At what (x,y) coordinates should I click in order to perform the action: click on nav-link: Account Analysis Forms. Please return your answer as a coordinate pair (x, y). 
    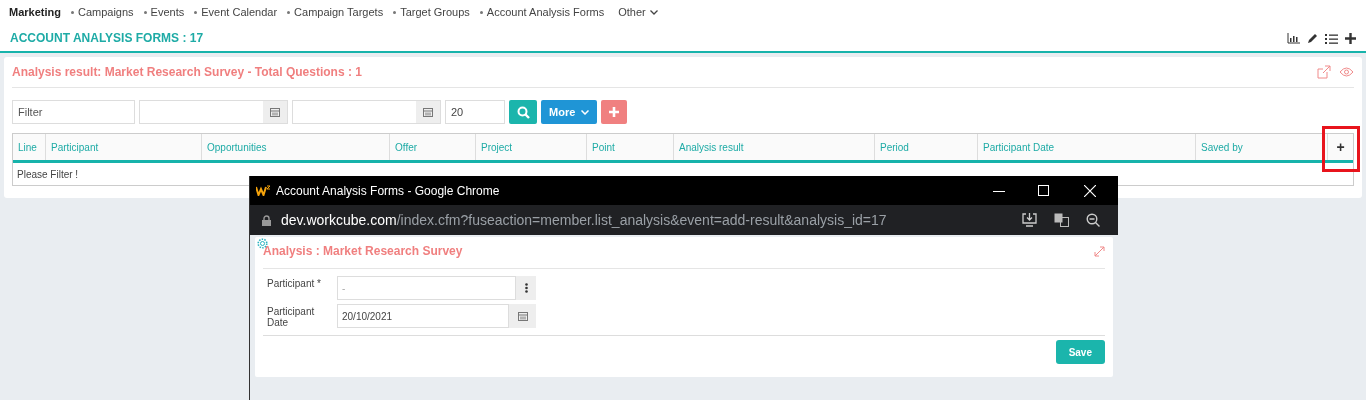
    Looking at the image, I should click on (545, 12).